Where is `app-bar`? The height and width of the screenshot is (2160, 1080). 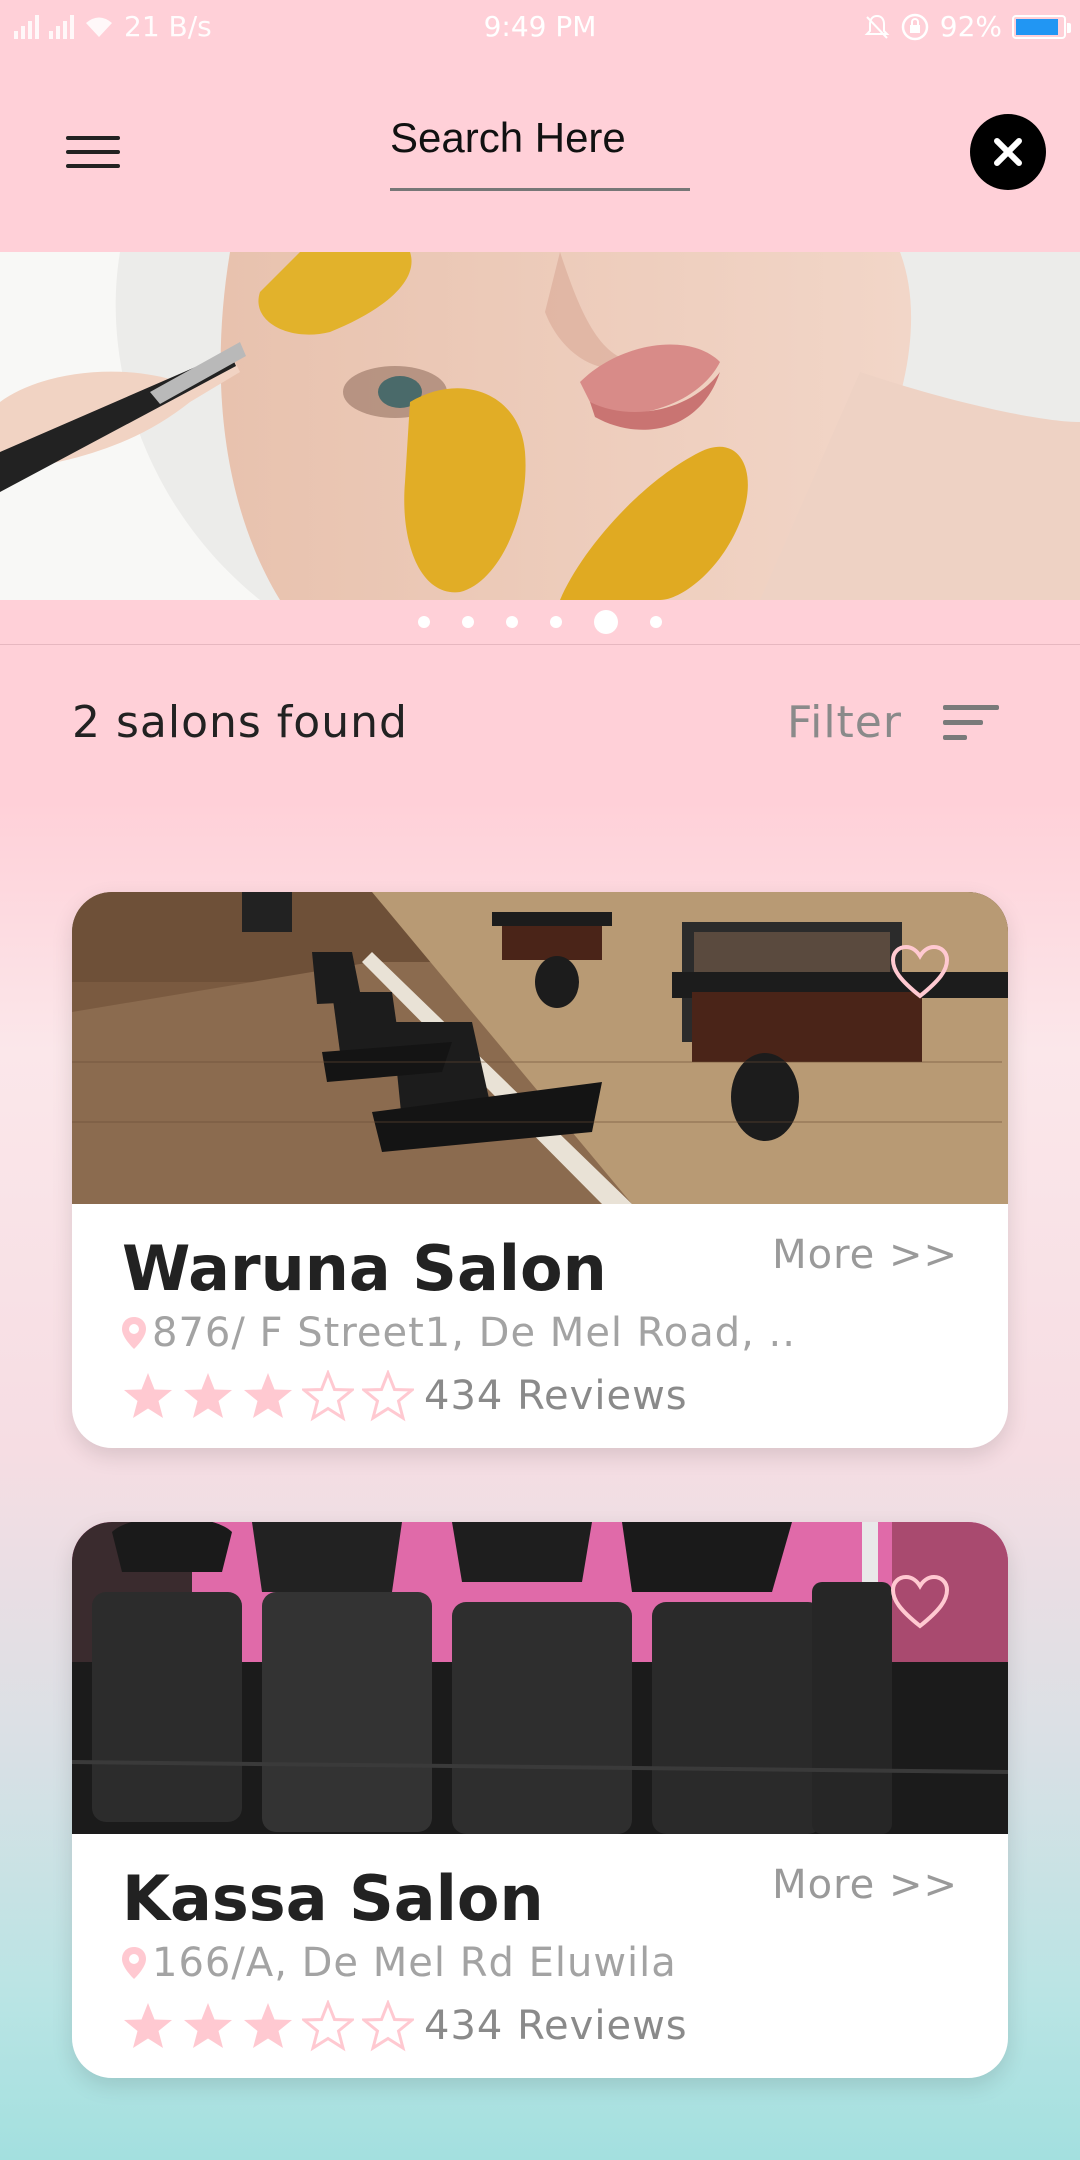 app-bar is located at coordinates (540, 154).